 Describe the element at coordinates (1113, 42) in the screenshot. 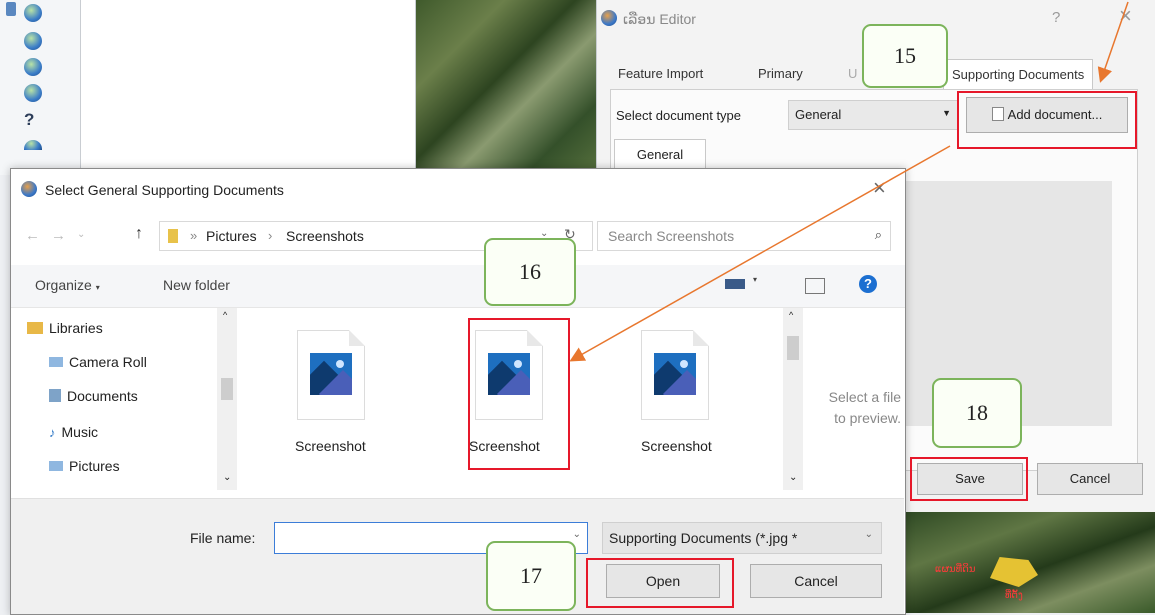

I see `arrow-to-supporting-tab` at that location.